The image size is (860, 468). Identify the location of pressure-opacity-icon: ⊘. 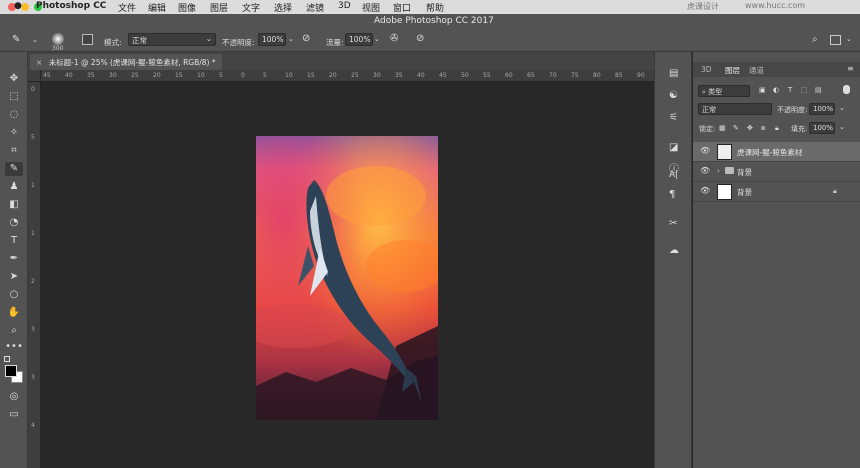
(306, 38).